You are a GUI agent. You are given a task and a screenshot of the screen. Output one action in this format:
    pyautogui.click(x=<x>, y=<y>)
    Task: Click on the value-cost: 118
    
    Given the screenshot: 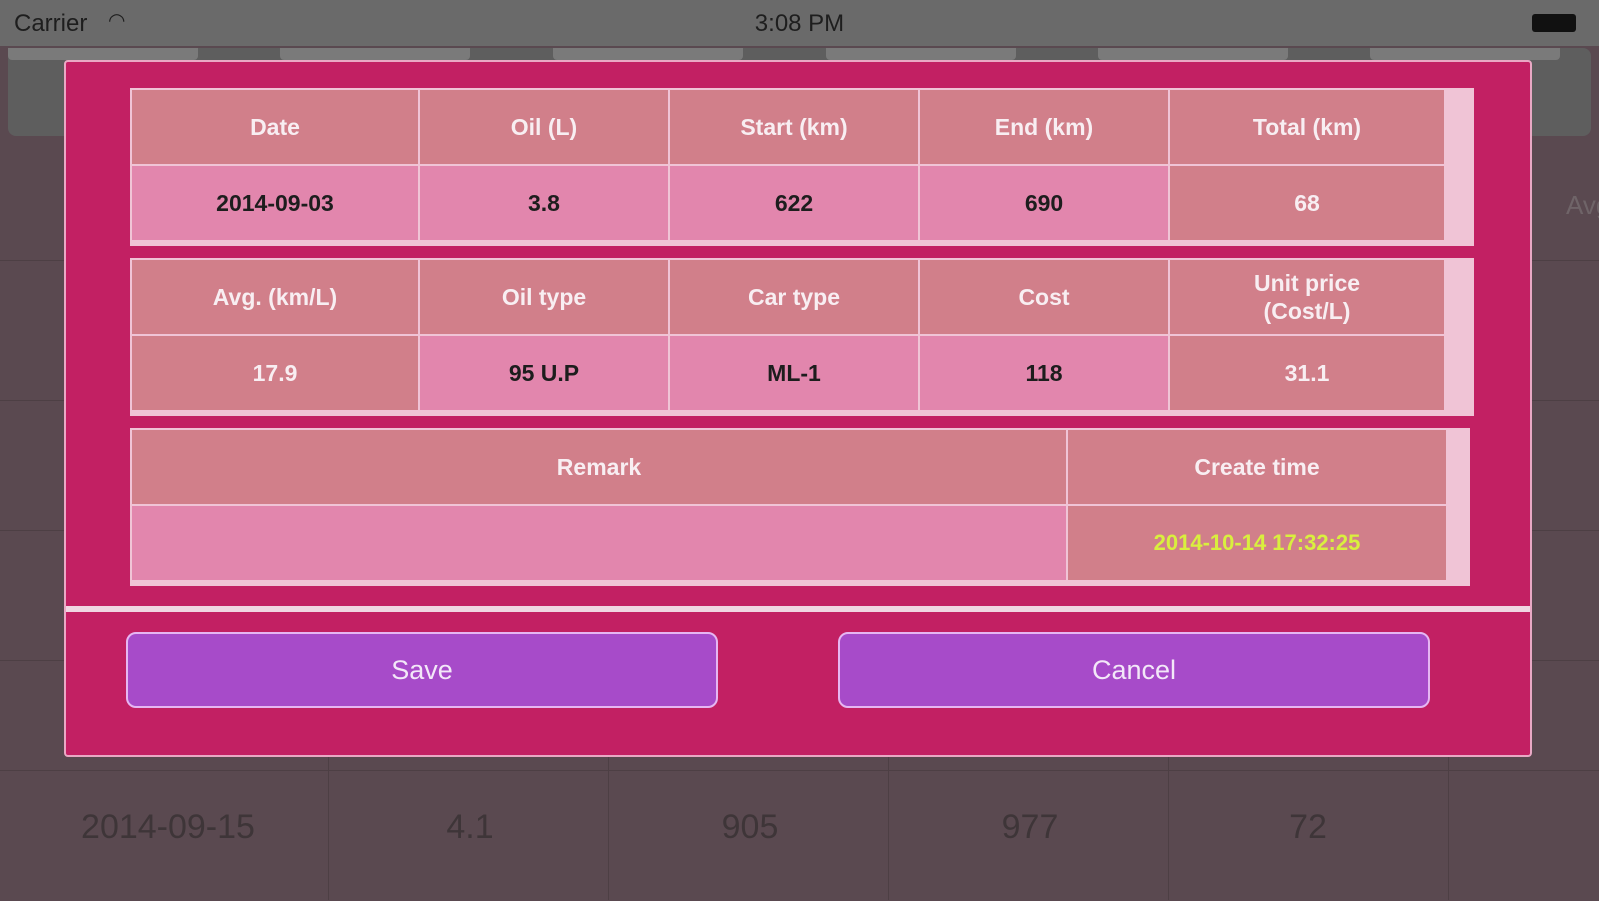 What is the action you would take?
    pyautogui.click(x=1044, y=373)
    